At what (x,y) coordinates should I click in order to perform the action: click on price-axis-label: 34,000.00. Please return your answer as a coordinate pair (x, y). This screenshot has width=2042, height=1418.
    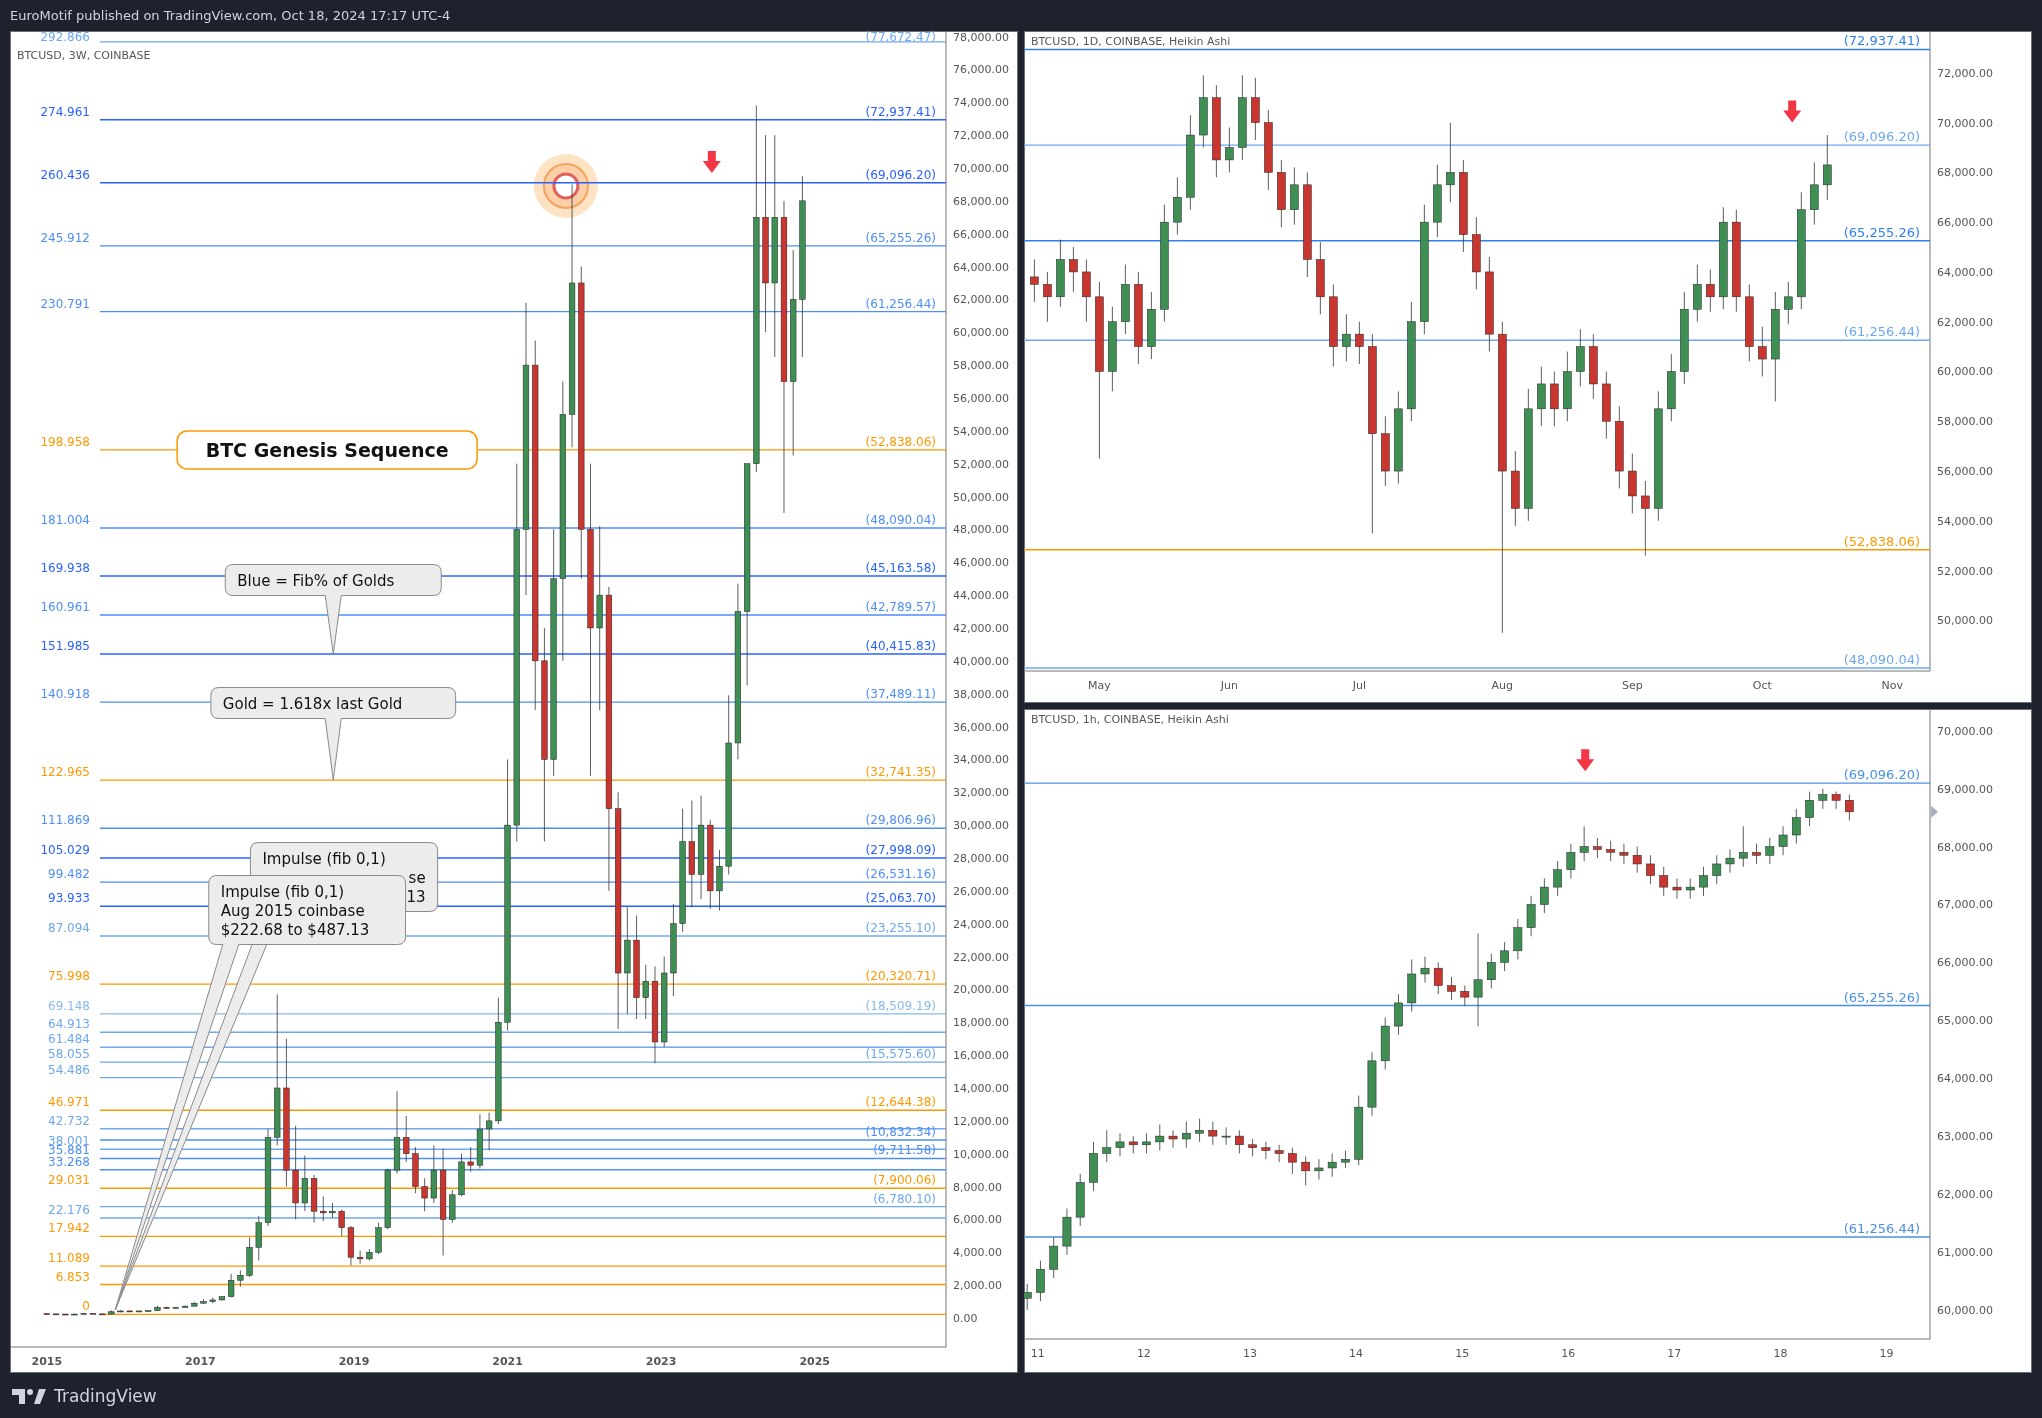
    Looking at the image, I should click on (981, 760).